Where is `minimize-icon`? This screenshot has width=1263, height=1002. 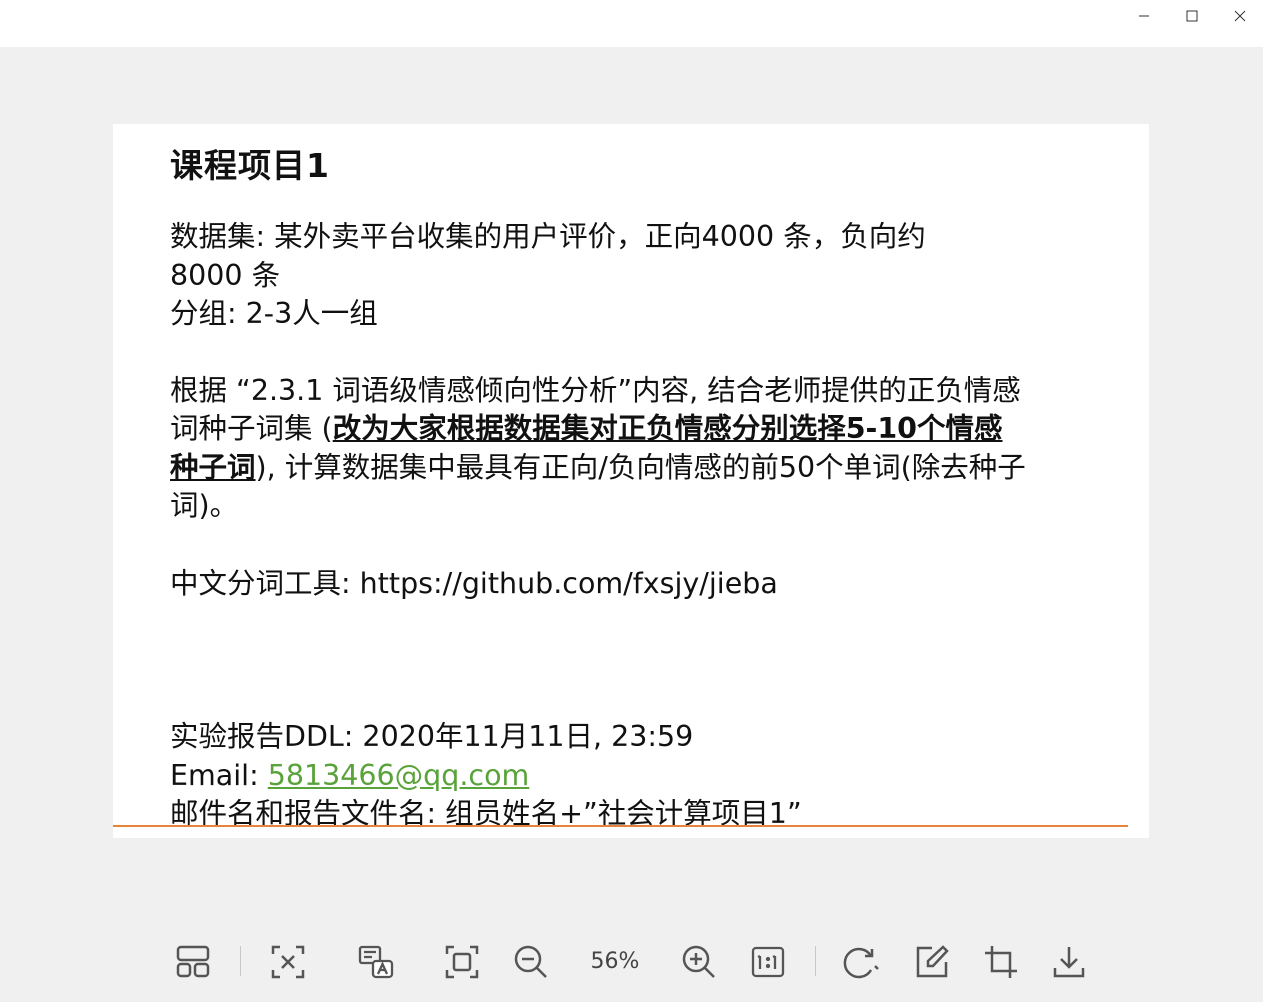
minimize-icon is located at coordinates (1144, 16).